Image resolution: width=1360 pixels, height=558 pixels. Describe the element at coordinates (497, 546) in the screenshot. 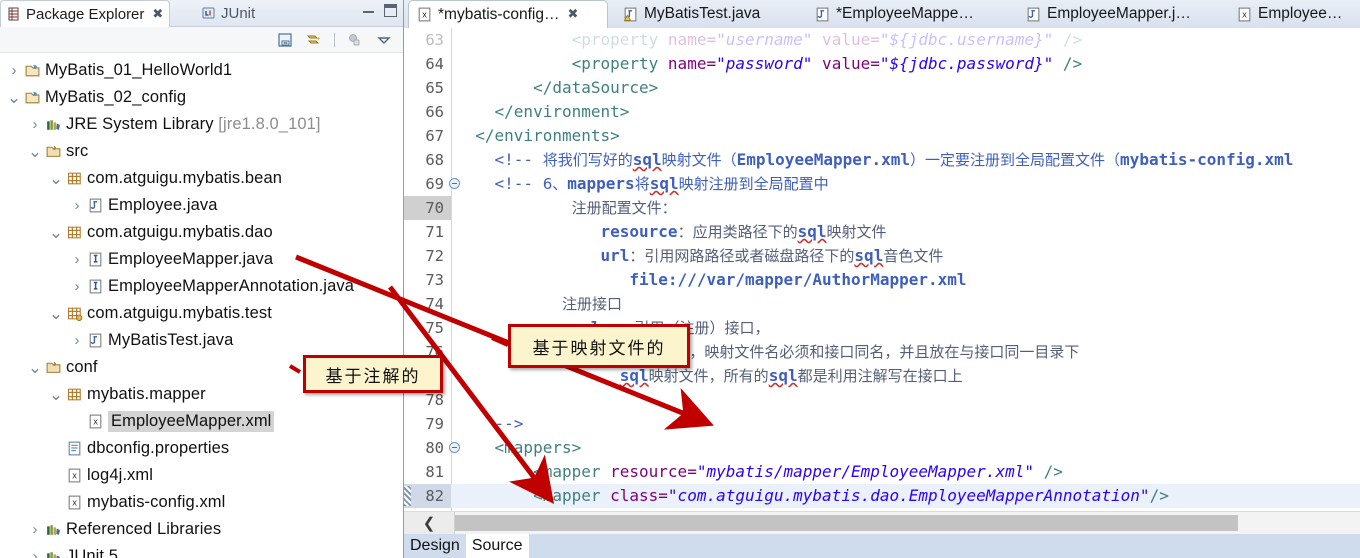

I see `tab-source: Source` at that location.